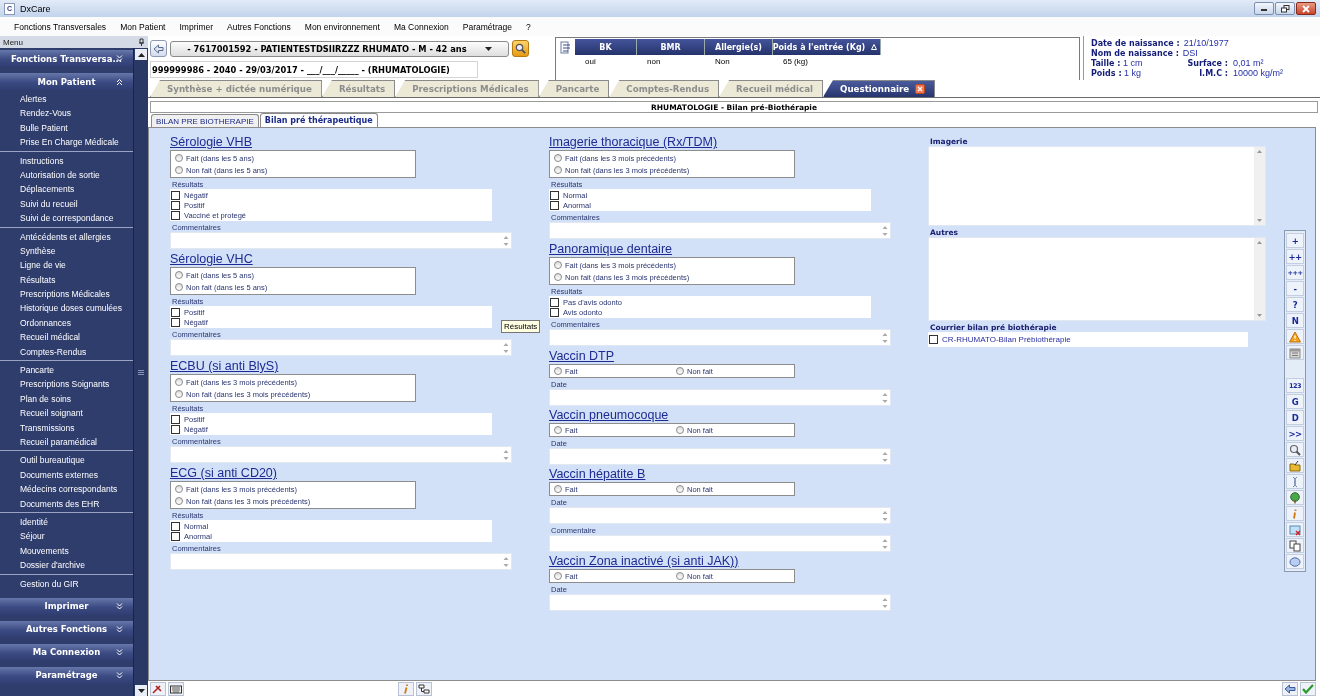 The image size is (1320, 696). Describe the element at coordinates (66, 629) in the screenshot. I see `sidebar-section-header: Autres Fonctions` at that location.